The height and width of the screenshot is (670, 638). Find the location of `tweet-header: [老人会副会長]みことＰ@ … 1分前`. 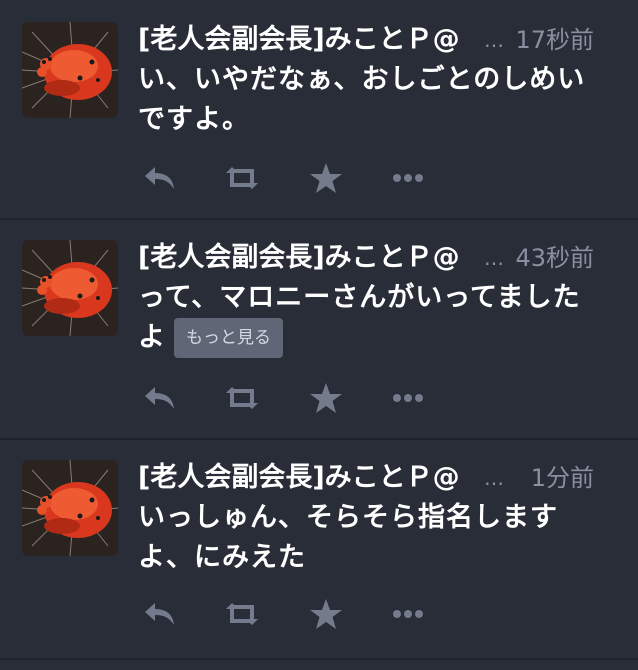

tweet-header: [老人会副会長]みことＰ@ … 1分前 is located at coordinates (368, 478).